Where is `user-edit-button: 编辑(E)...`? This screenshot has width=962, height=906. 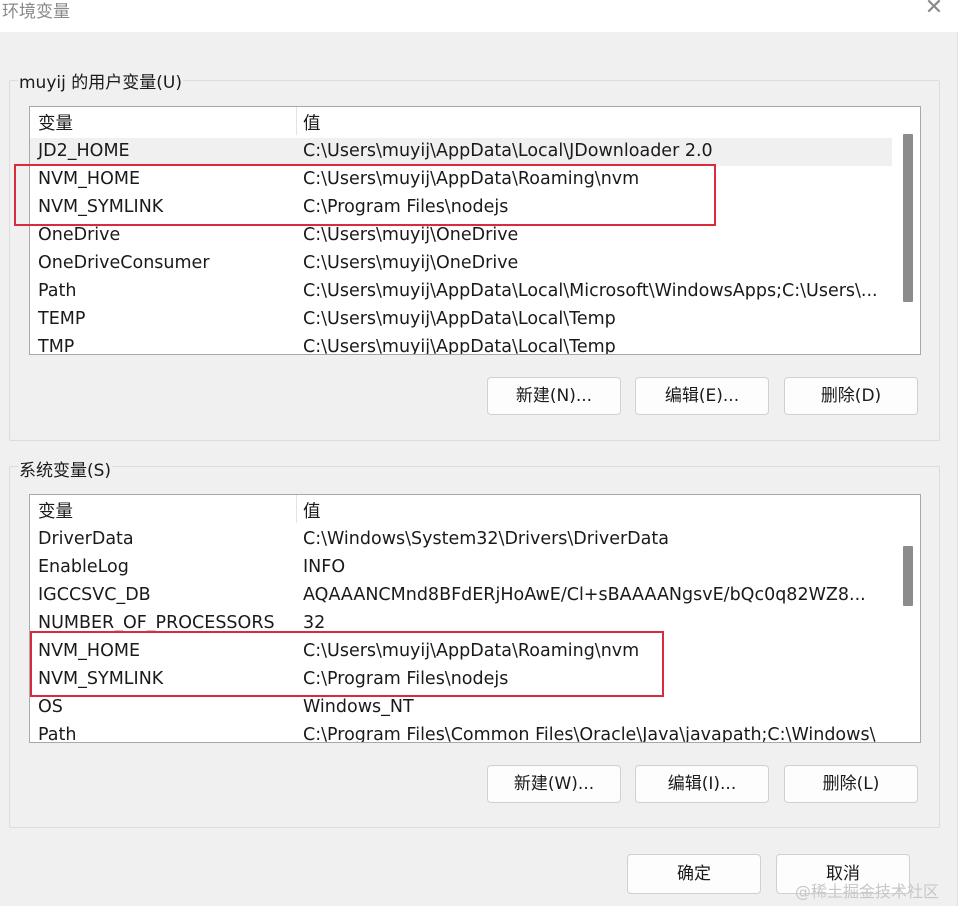 user-edit-button: 编辑(E)... is located at coordinates (702, 396).